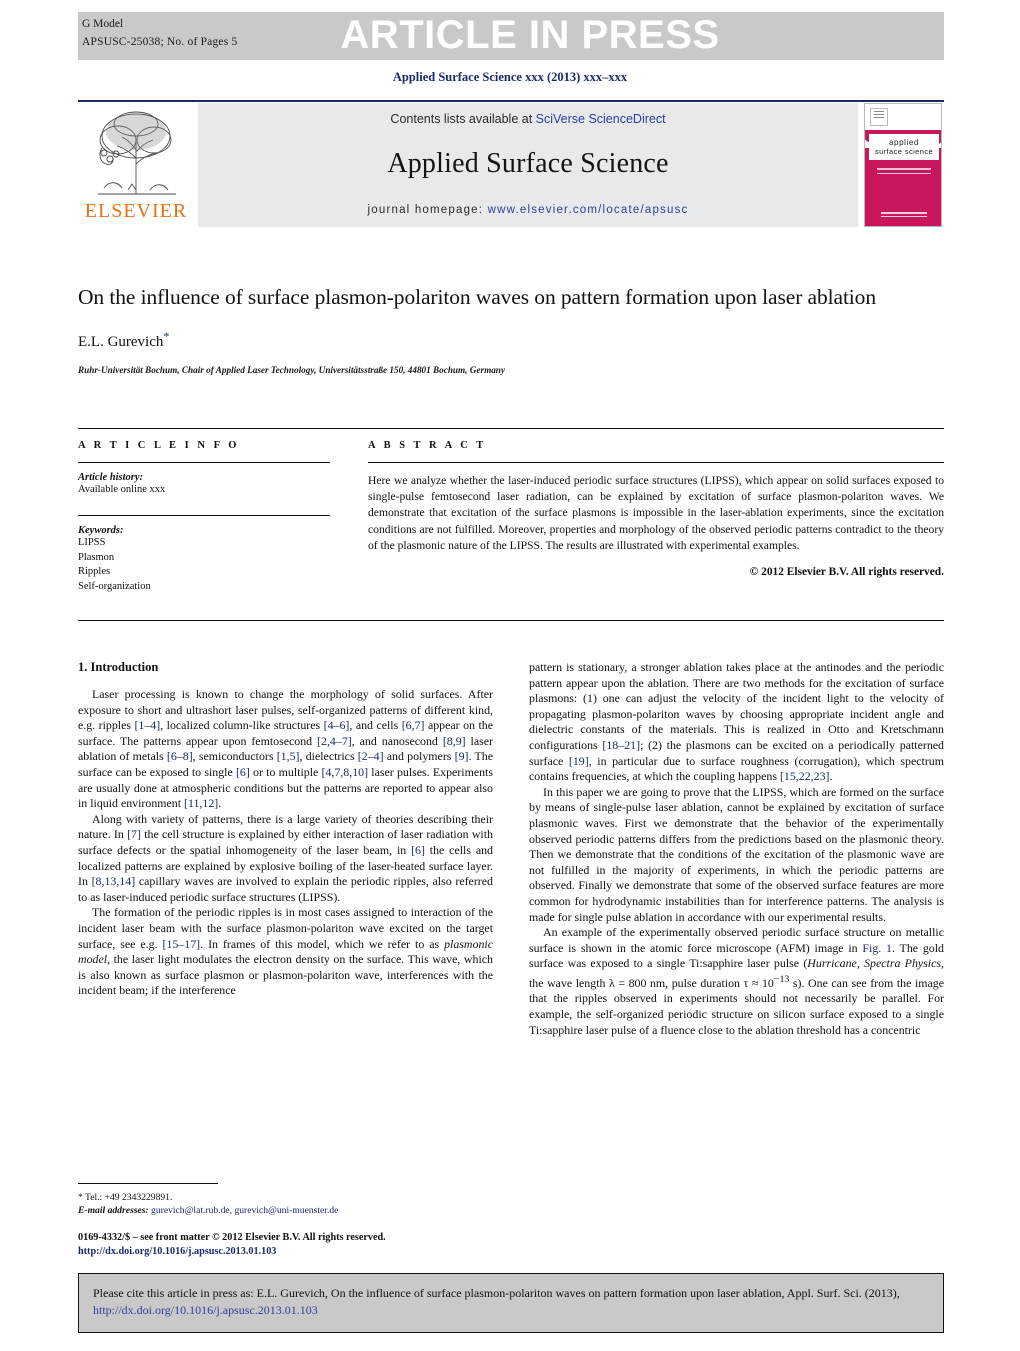 This screenshot has height=1351, width=1020. Describe the element at coordinates (511, 620) in the screenshot. I see `body-separator-rule` at that location.